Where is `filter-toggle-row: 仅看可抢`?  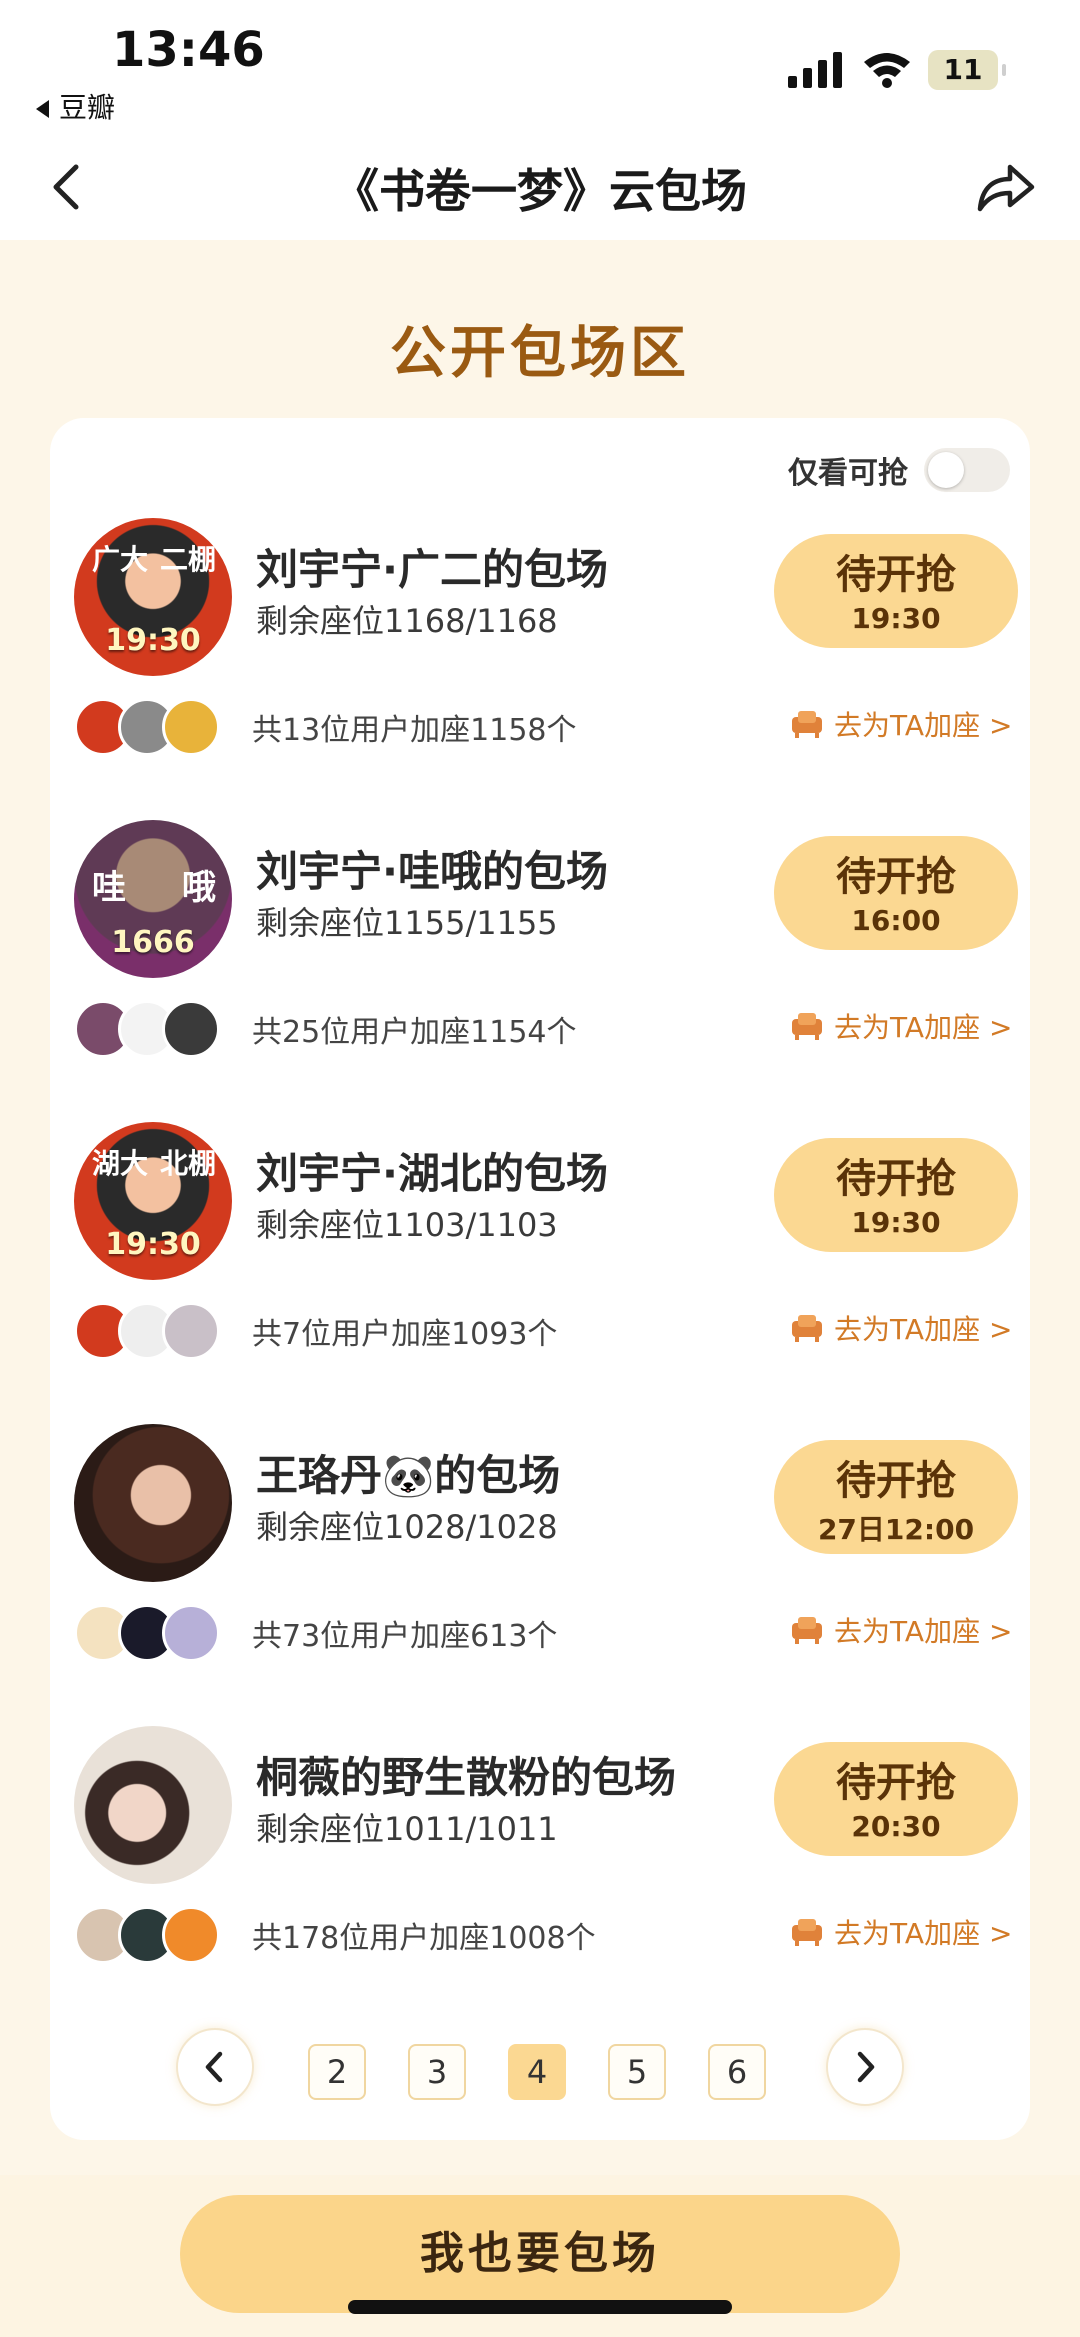 filter-toggle-row: 仅看可抢 is located at coordinates (899, 470).